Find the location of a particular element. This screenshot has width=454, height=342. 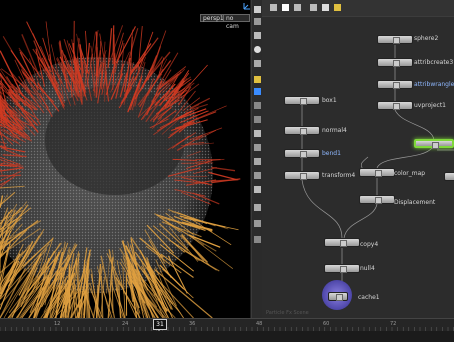

display-icon is located at coordinates (257, 91).